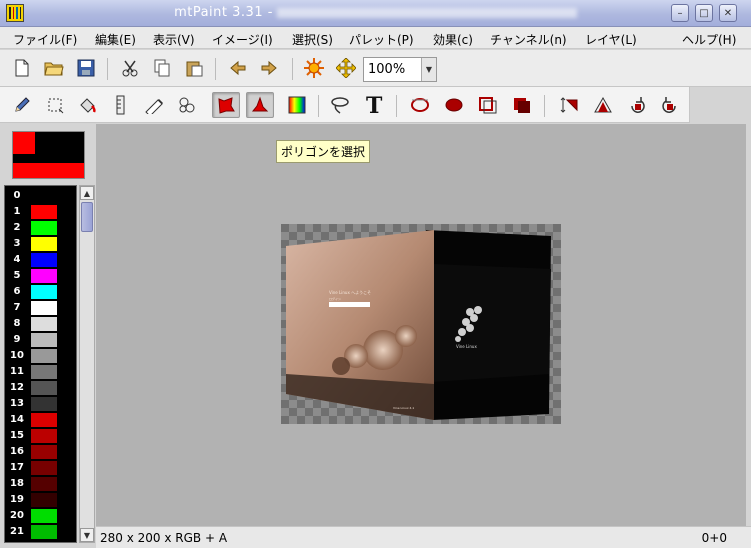 The height and width of the screenshot is (548, 751). Describe the element at coordinates (637, 105) in the screenshot. I see `rotate-ccw-icon` at that location.